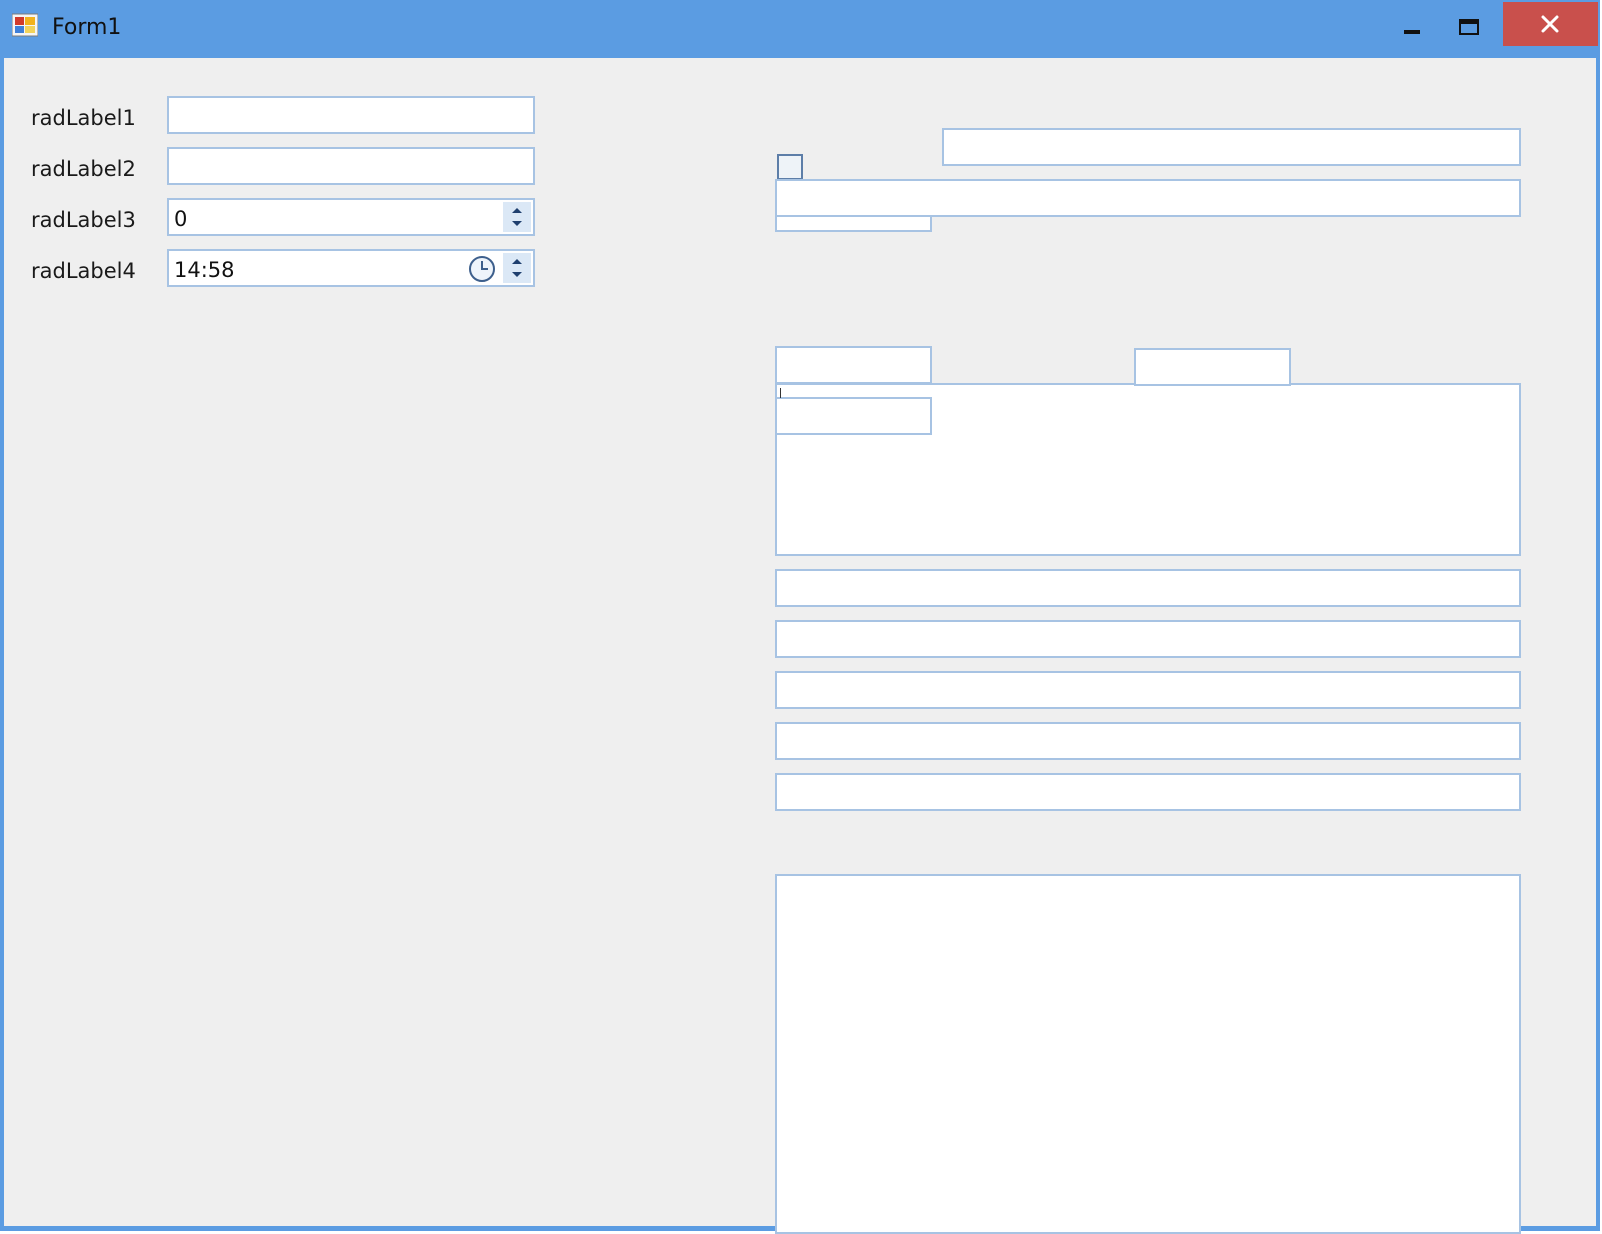  I want to click on spin-editor-value: 0, so click(181, 219).